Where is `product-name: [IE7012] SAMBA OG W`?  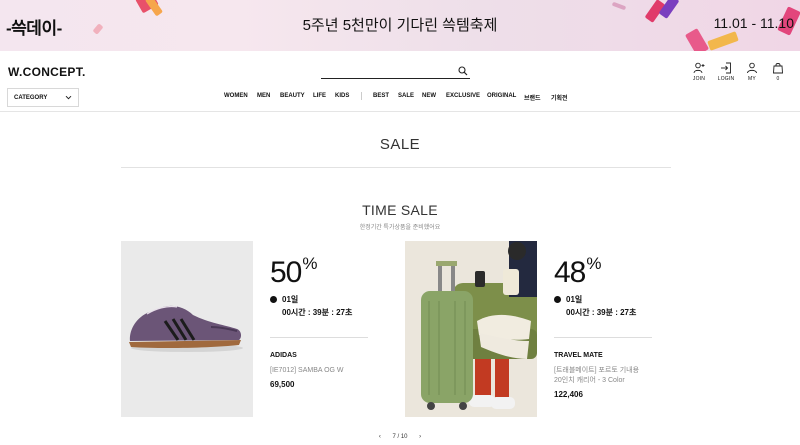
product-name: [IE7012] SAMBA OG W is located at coordinates (307, 371).